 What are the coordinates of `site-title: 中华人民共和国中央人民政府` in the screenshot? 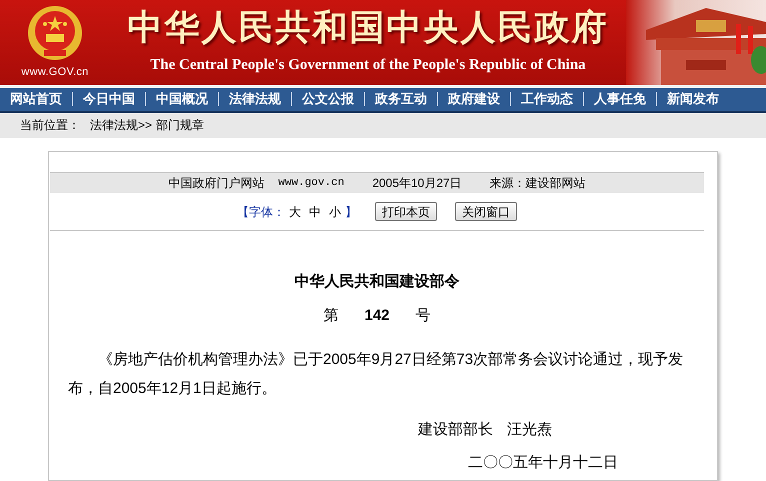 It's located at (368, 28).